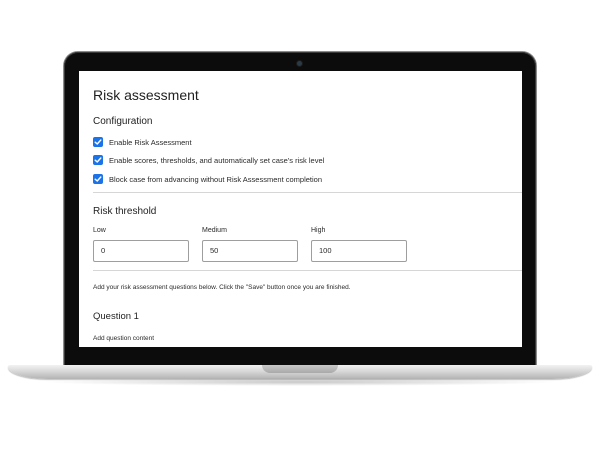 This screenshot has height=450, width=600. I want to click on risk-threshold-heading: Risk threshold, so click(125, 211).